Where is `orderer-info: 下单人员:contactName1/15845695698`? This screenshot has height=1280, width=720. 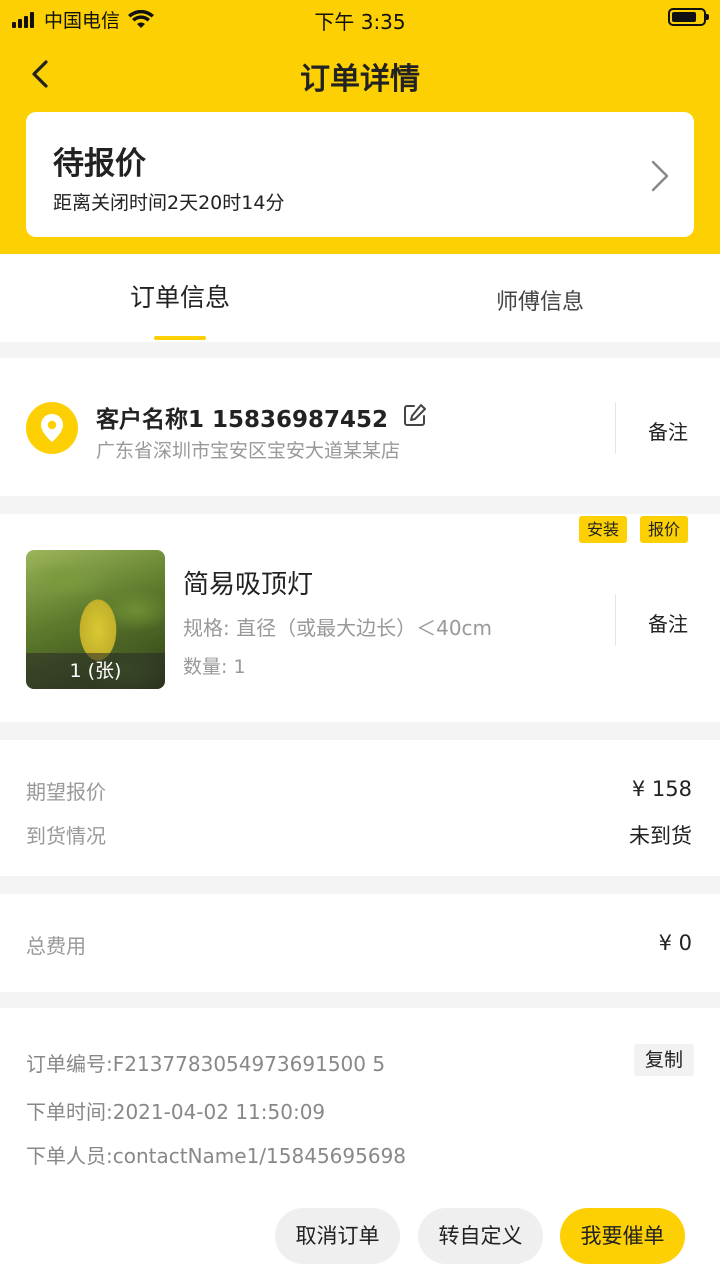
orderer-info: 下单人员:contactName1/15845695698 is located at coordinates (216, 1156).